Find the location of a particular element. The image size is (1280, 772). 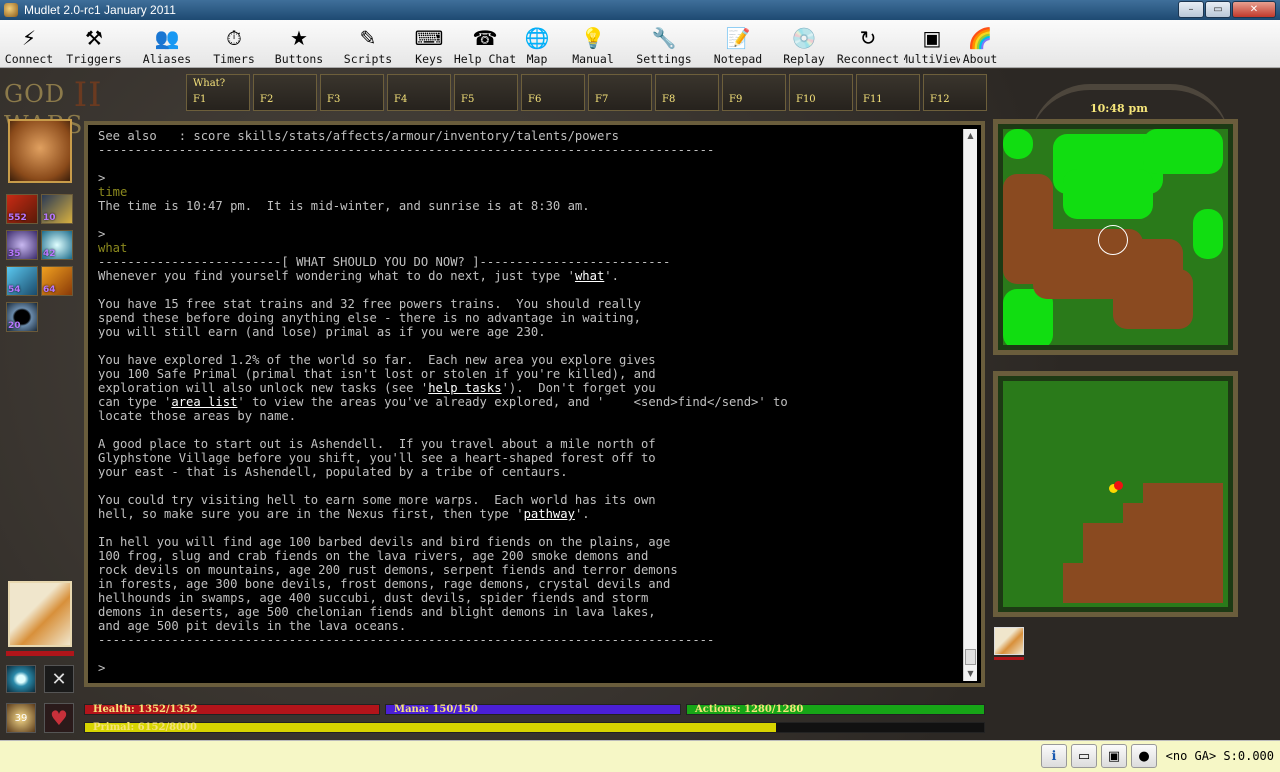

helpchat-toolbar-button: ☎ Help Chat is located at coordinates (485, 44).